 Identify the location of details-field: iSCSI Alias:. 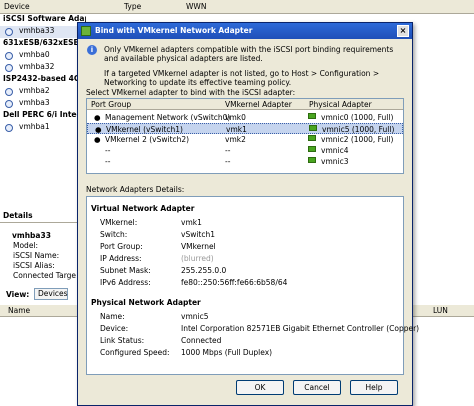
(34, 265).